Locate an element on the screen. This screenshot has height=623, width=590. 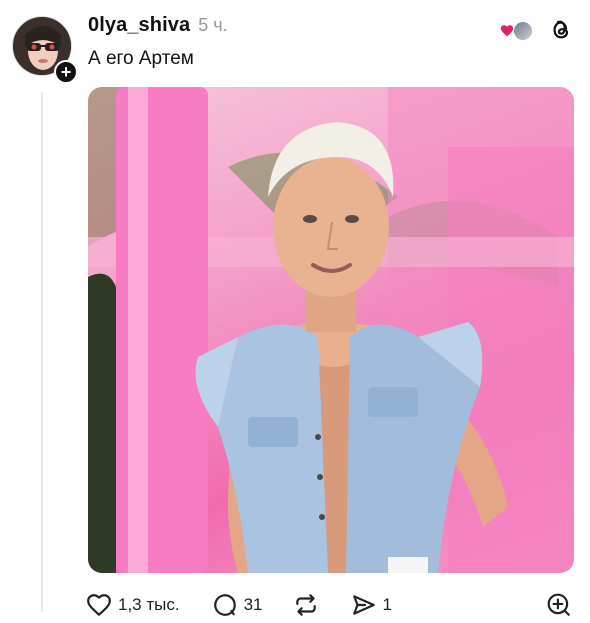
thread-line is located at coordinates (42, 352).